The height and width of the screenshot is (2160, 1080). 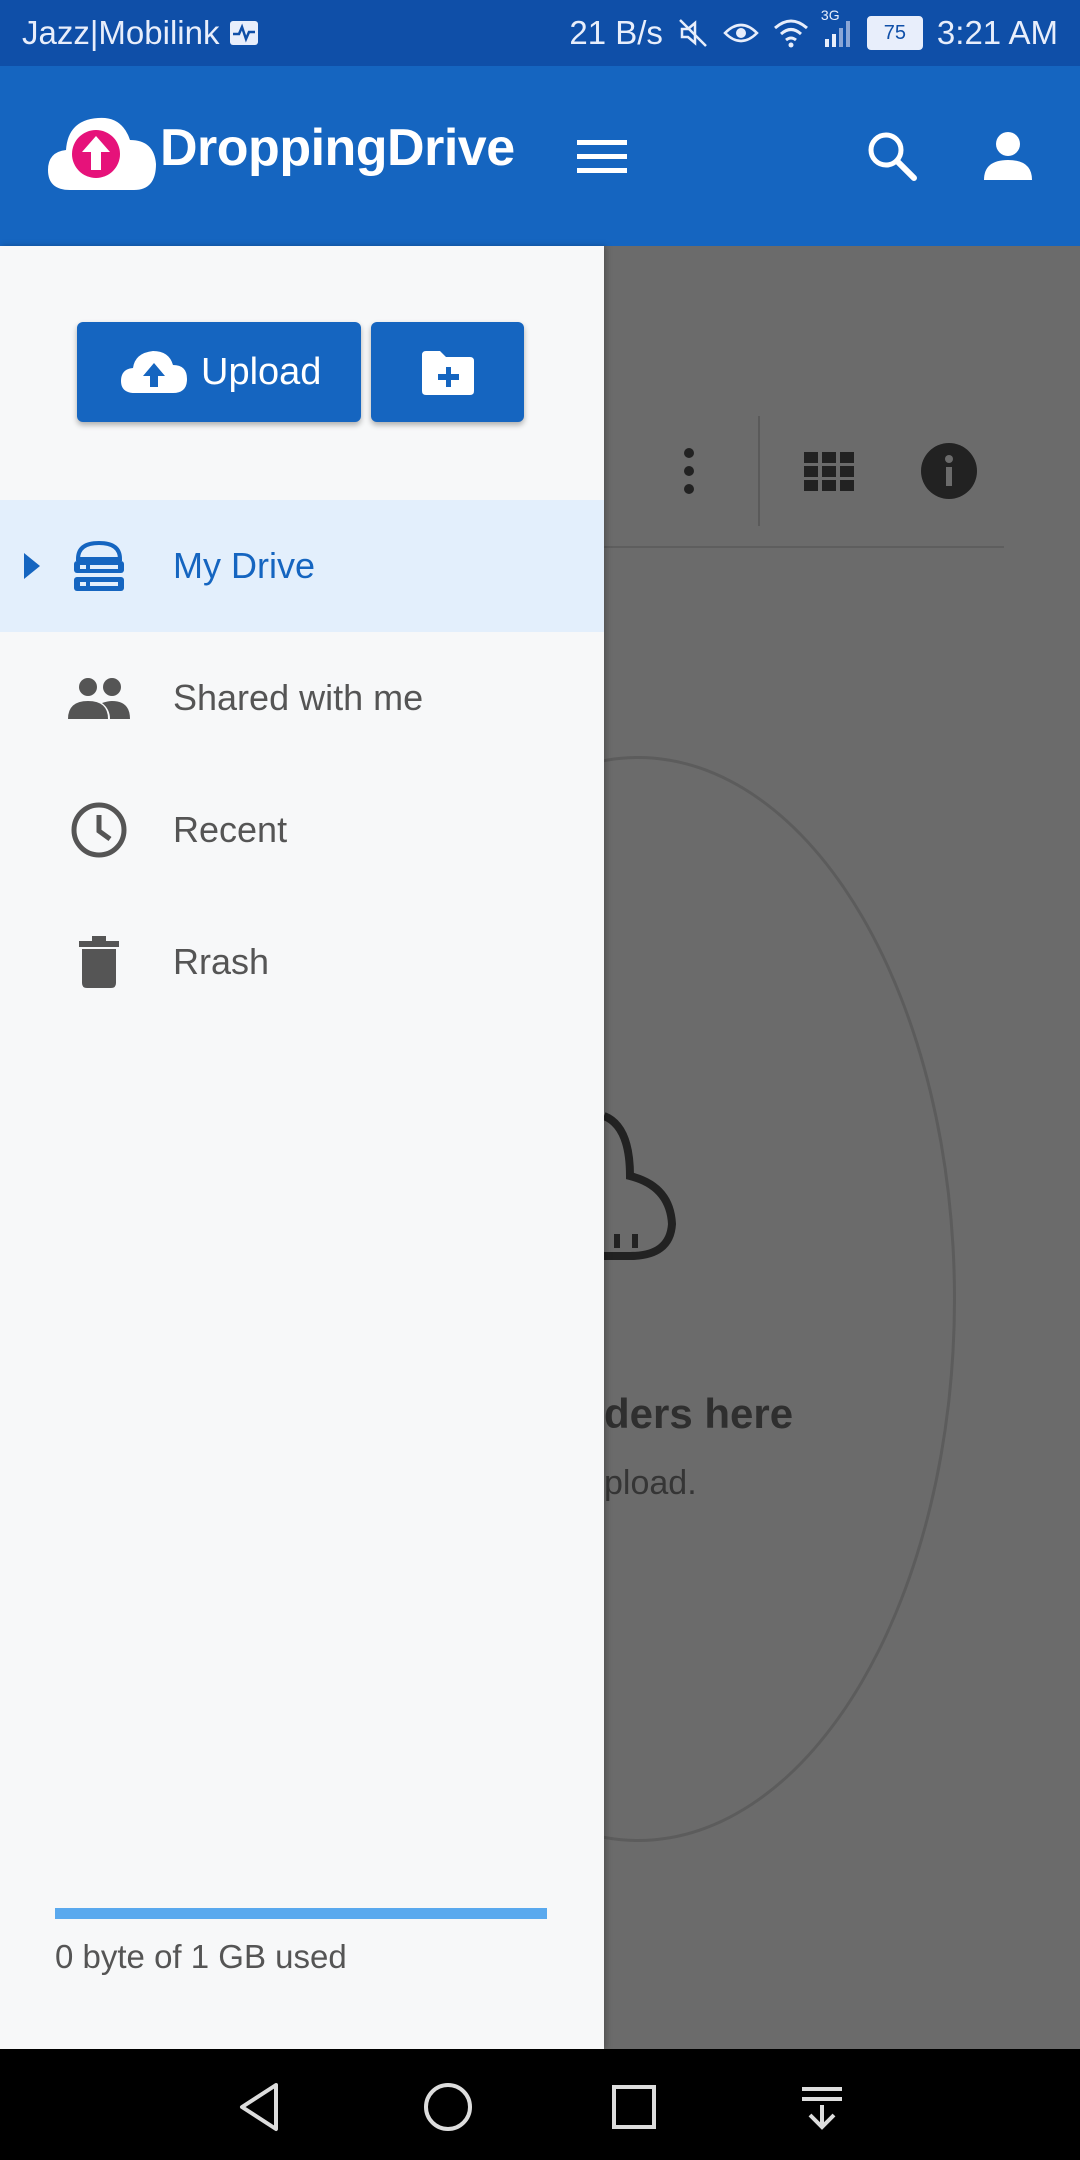 What do you see at coordinates (634, 2107) in the screenshot?
I see `recents-icon` at bounding box center [634, 2107].